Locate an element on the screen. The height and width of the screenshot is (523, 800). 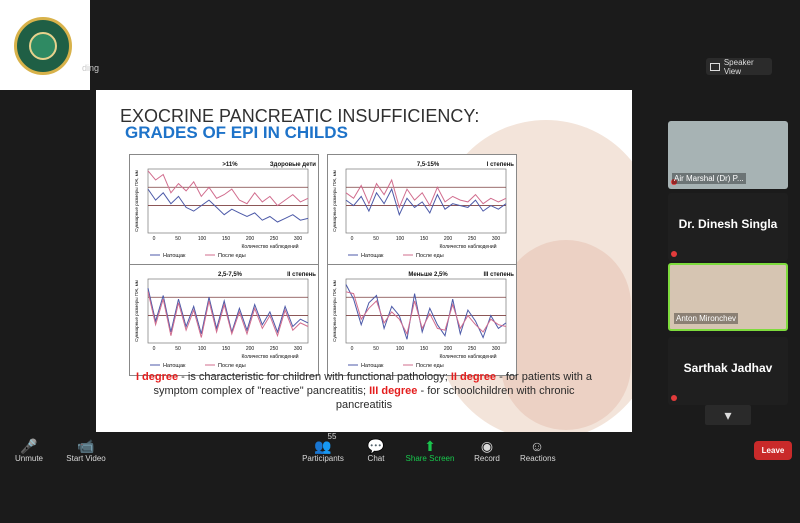
participant-tile-4: Sarthak Jadhav is located at coordinates (728, 371).